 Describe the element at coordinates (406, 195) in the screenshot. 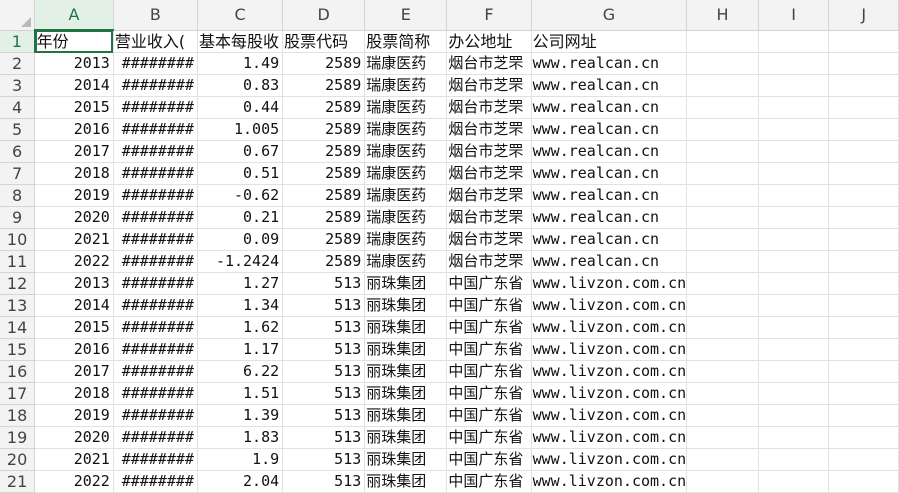

I see `cell-stock-name: 瑞康医药` at that location.